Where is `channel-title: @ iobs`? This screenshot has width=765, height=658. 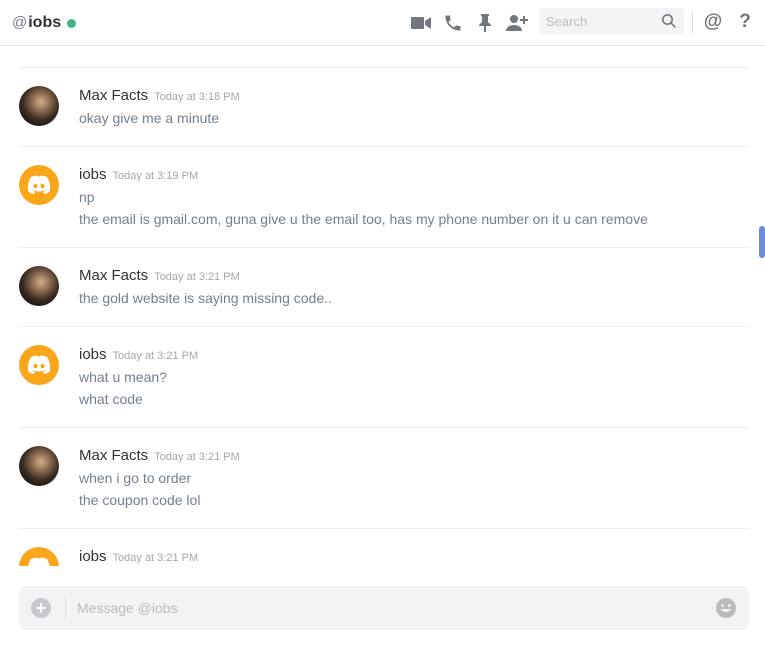 channel-title: @ iobs is located at coordinates (44, 22).